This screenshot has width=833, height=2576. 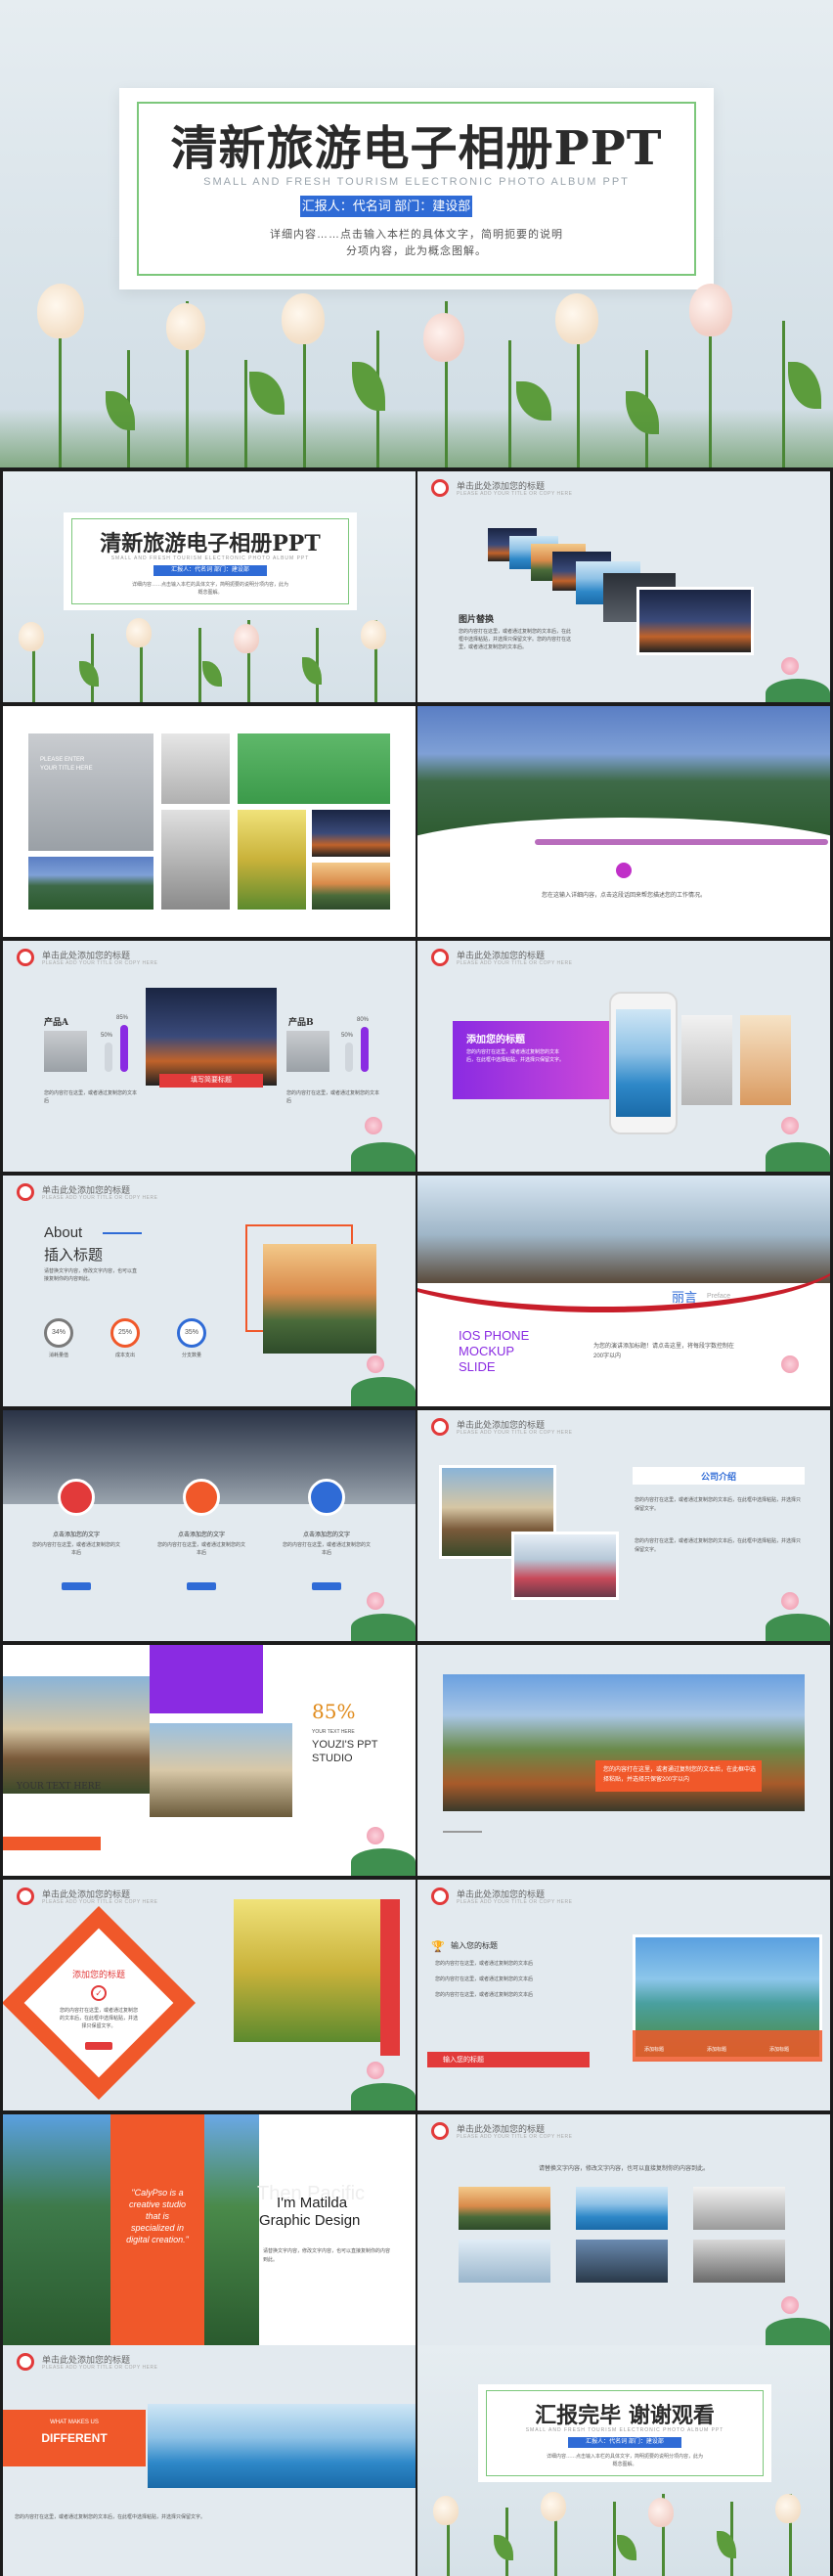 What do you see at coordinates (390, 1977) in the screenshot?
I see `s14-red-frame` at bounding box center [390, 1977].